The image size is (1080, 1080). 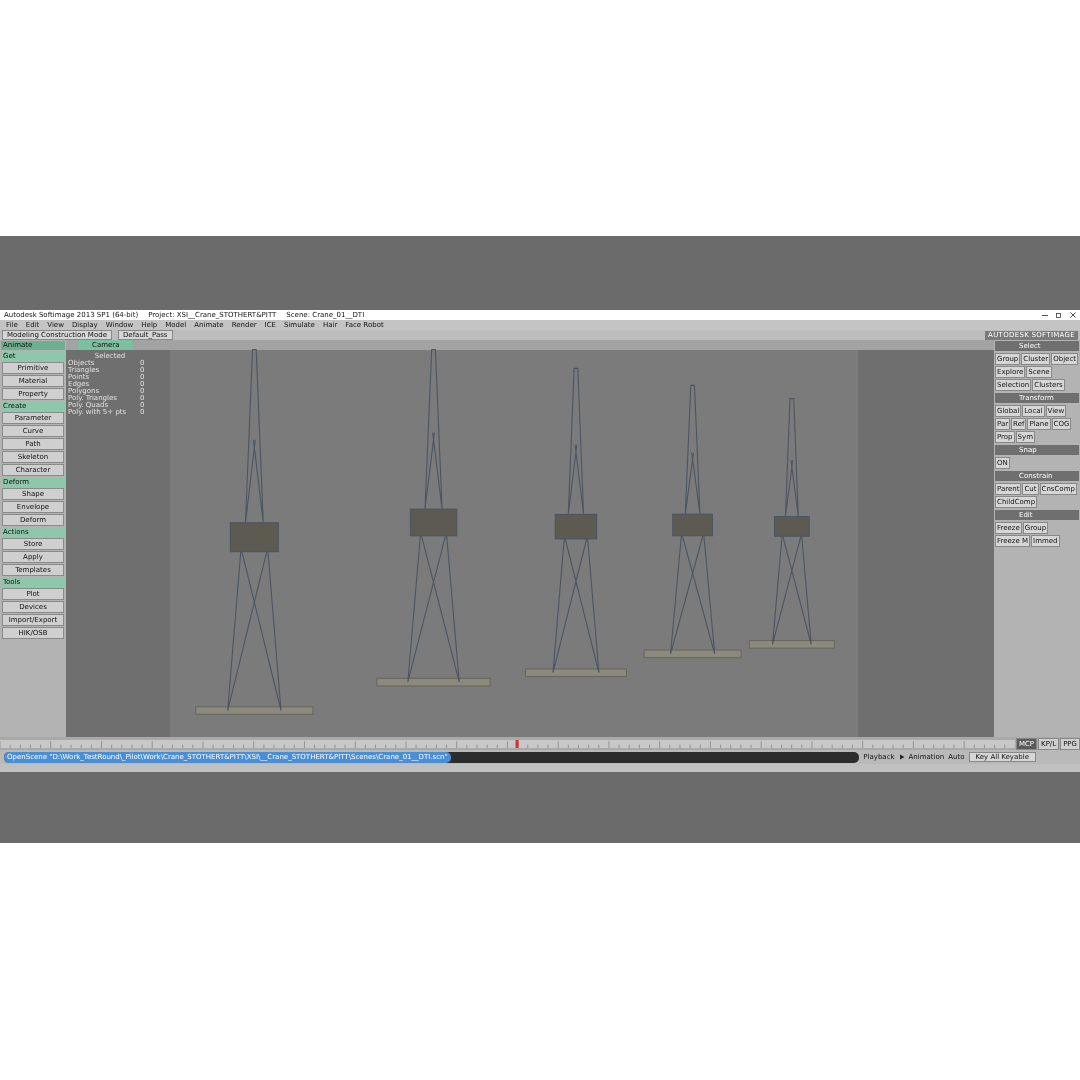 I want to click on minimize-icon, so click(x=1045, y=315).